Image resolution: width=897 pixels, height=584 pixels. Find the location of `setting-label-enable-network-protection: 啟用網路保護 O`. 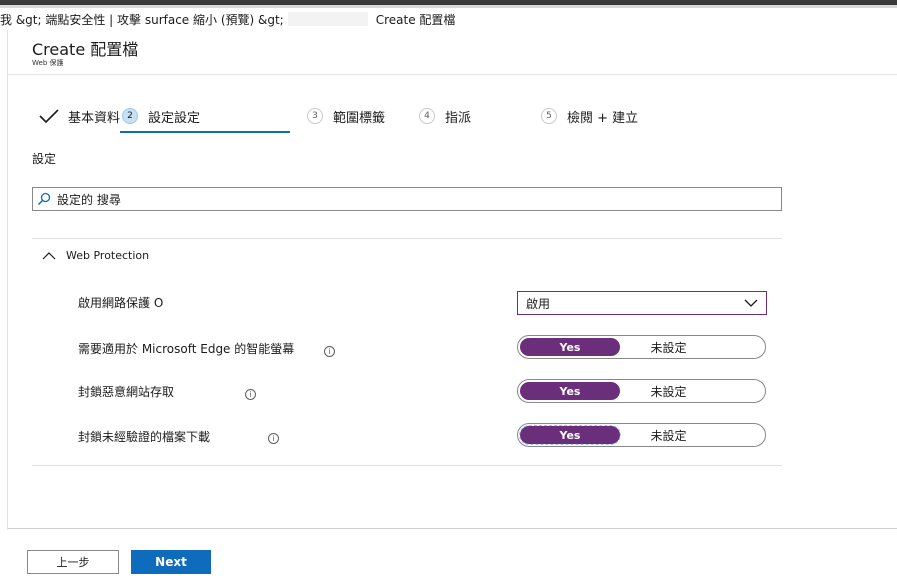

setting-label-enable-network-protection: 啟用網路保護 O is located at coordinates (120, 302).